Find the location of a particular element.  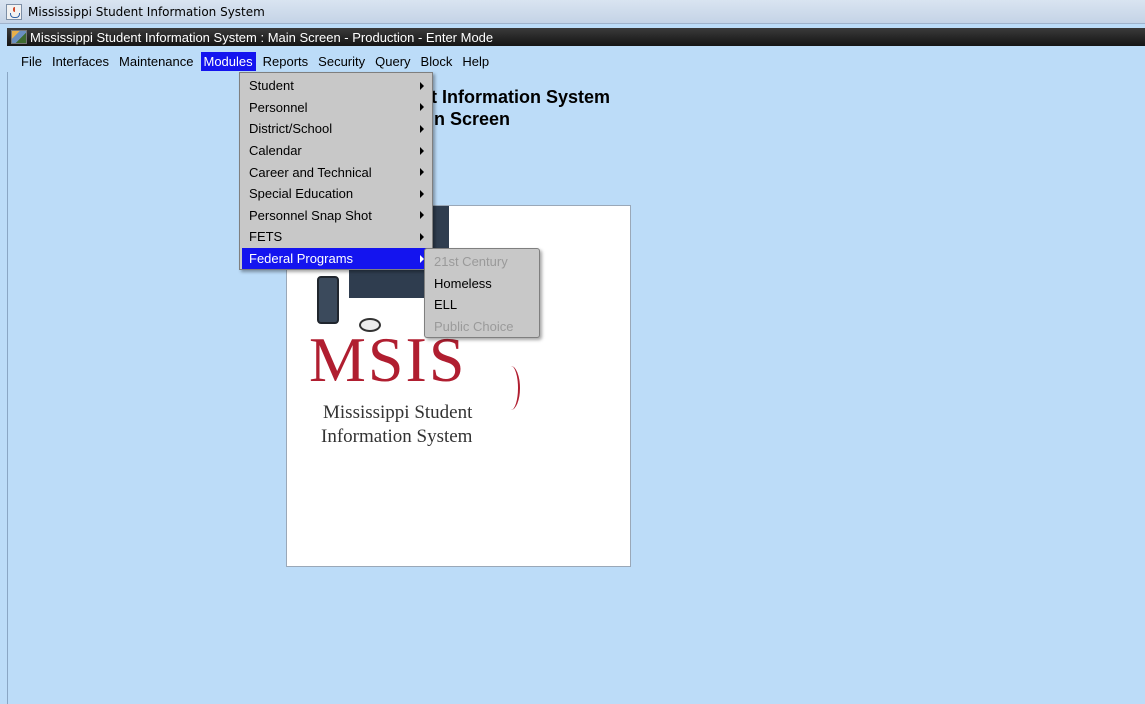

menu-item-label: District/School is located at coordinates (291, 129).